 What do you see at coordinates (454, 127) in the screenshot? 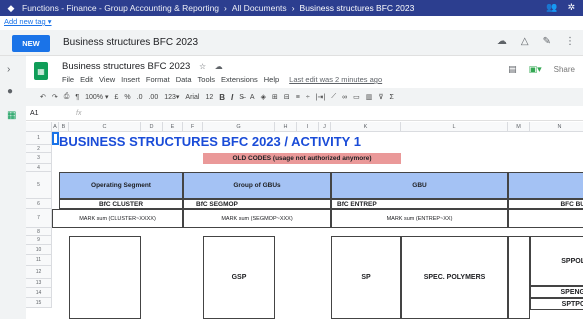
I see `column-header: L` at bounding box center [454, 127].